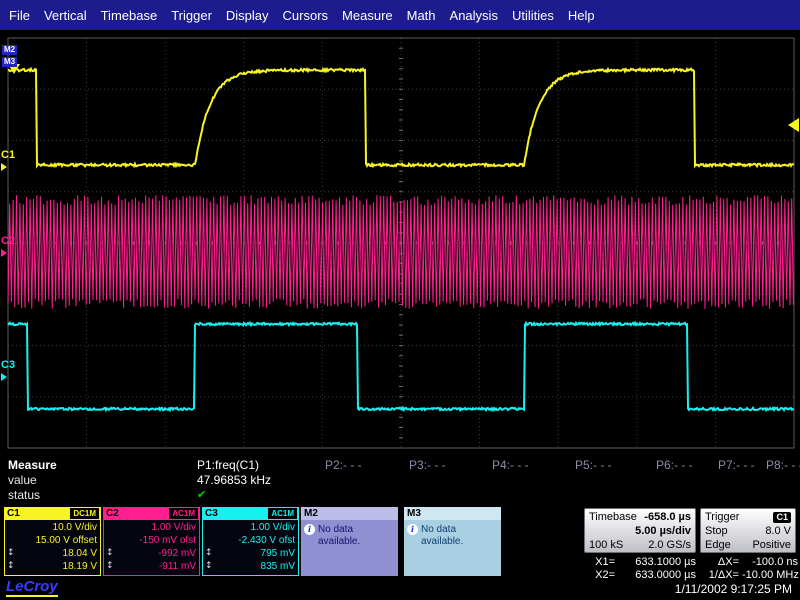  Describe the element at coordinates (8, 246) in the screenshot. I see `trace-label-c2: C2` at that location.